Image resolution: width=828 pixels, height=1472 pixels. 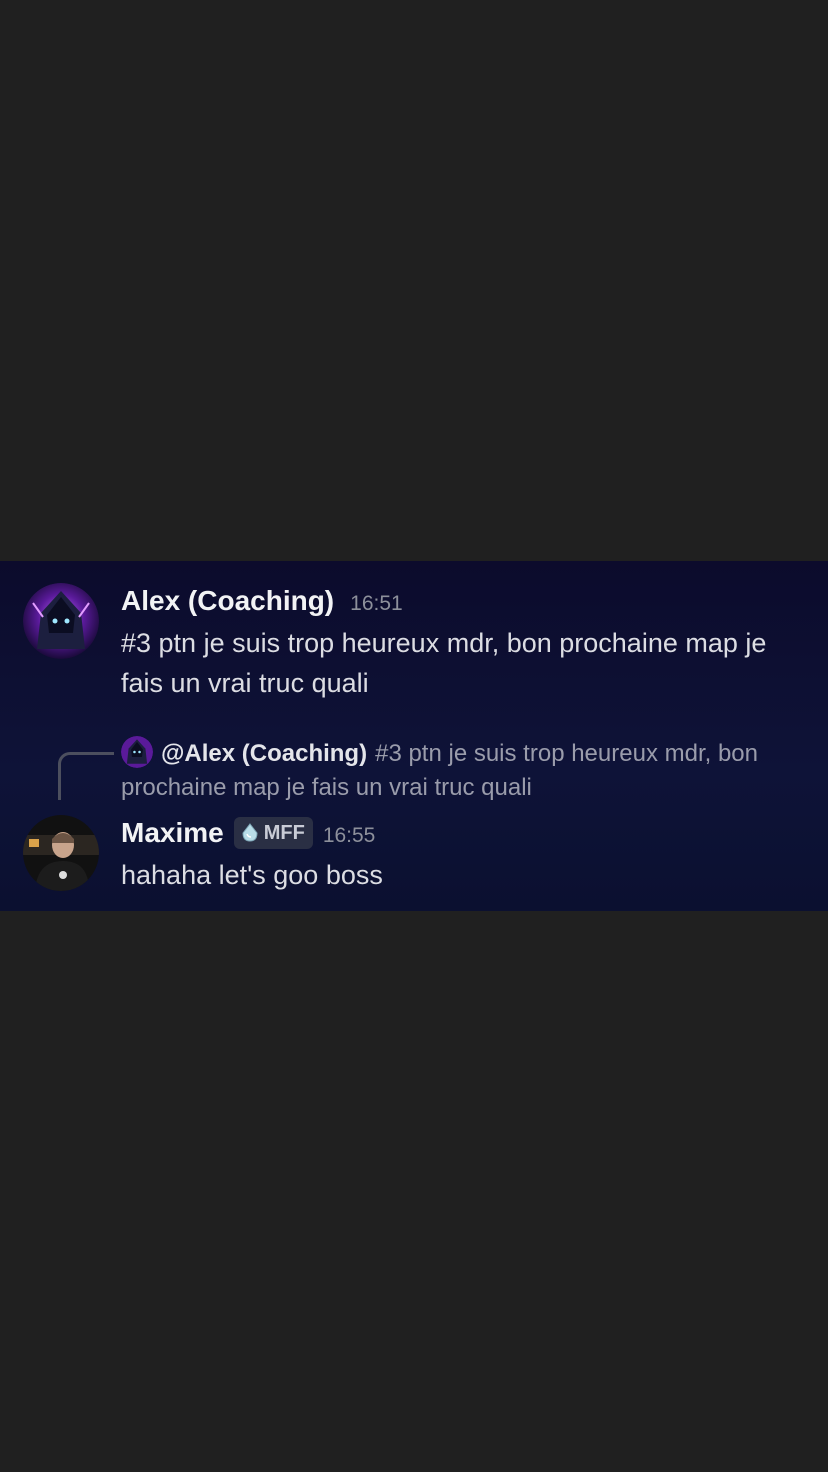 What do you see at coordinates (137, 752) in the screenshot?
I see `reply-avatar` at bounding box center [137, 752].